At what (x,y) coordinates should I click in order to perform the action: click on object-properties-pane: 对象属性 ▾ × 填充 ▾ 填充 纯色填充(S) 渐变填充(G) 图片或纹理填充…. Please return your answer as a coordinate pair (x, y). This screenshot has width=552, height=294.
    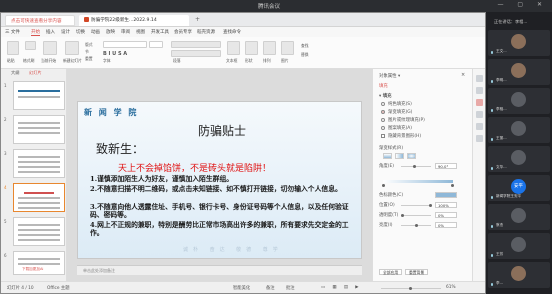
    Looking at the image, I should click on (422, 175).